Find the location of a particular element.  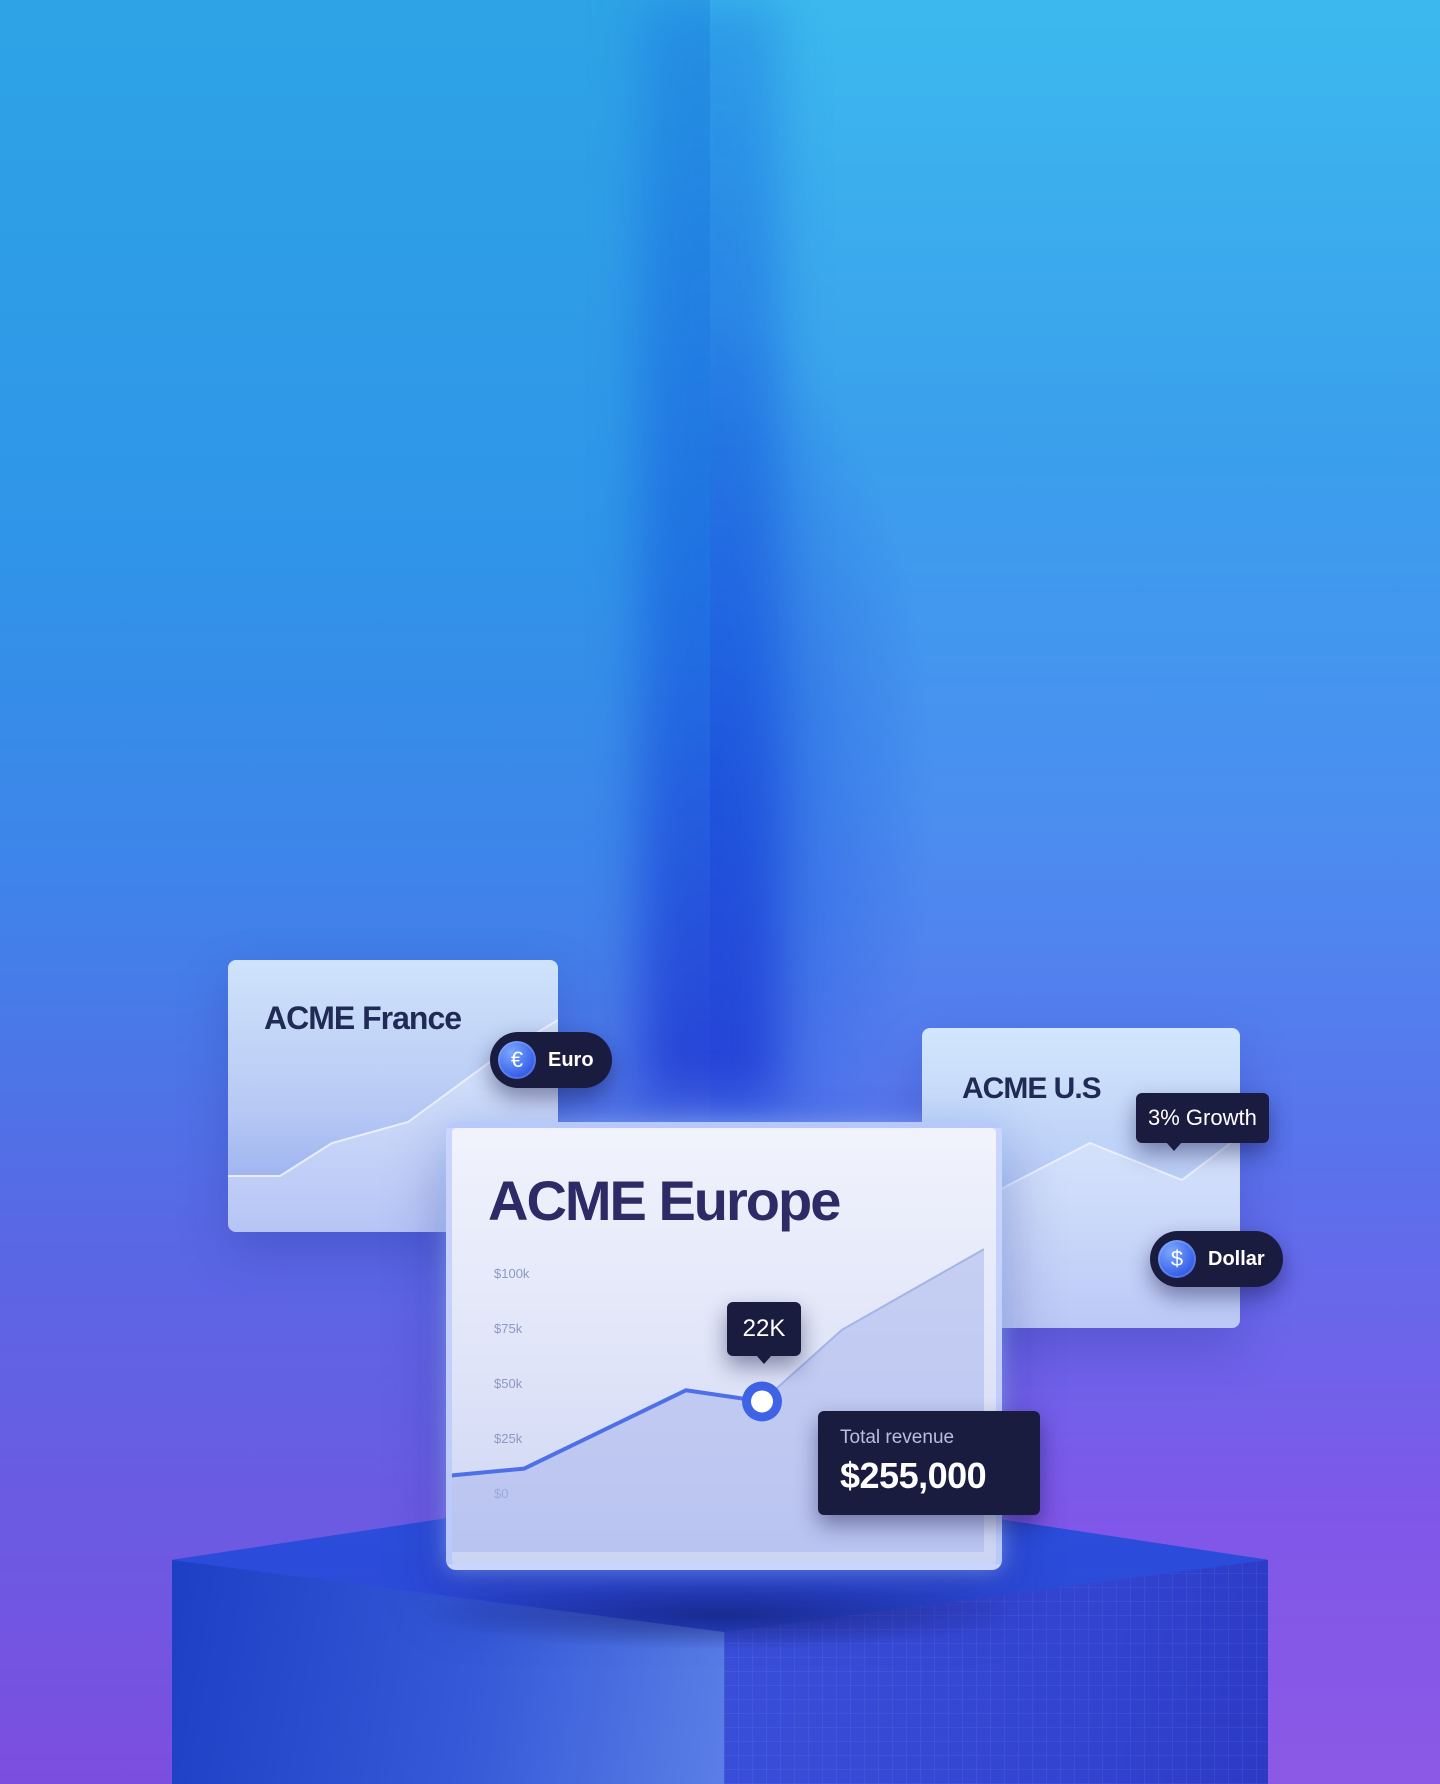

highlight-point-inner is located at coordinates (762, 1401).